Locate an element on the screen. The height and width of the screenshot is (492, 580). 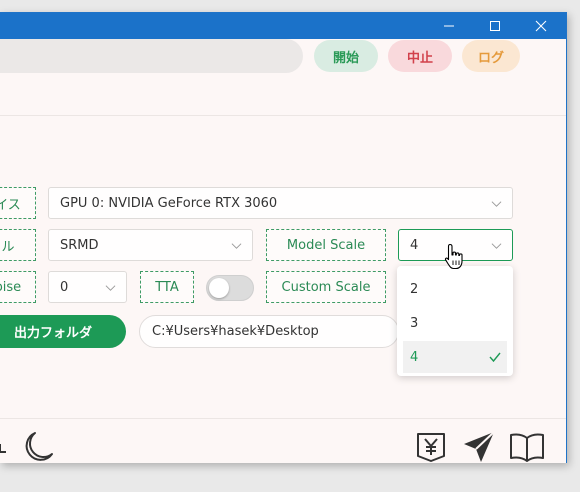
maximize-icon is located at coordinates (495, 26).